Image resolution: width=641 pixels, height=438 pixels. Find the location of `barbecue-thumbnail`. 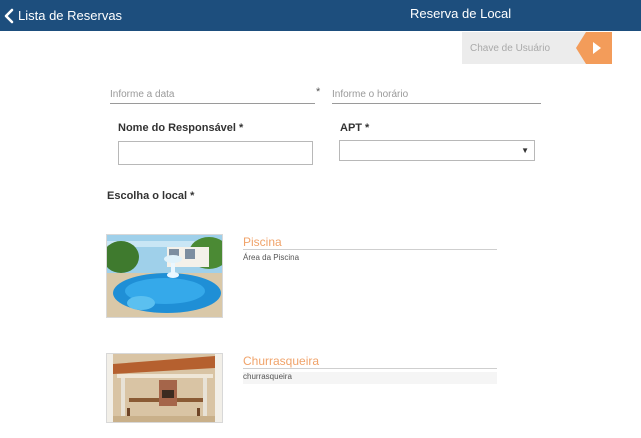

barbecue-thumbnail is located at coordinates (164, 388).